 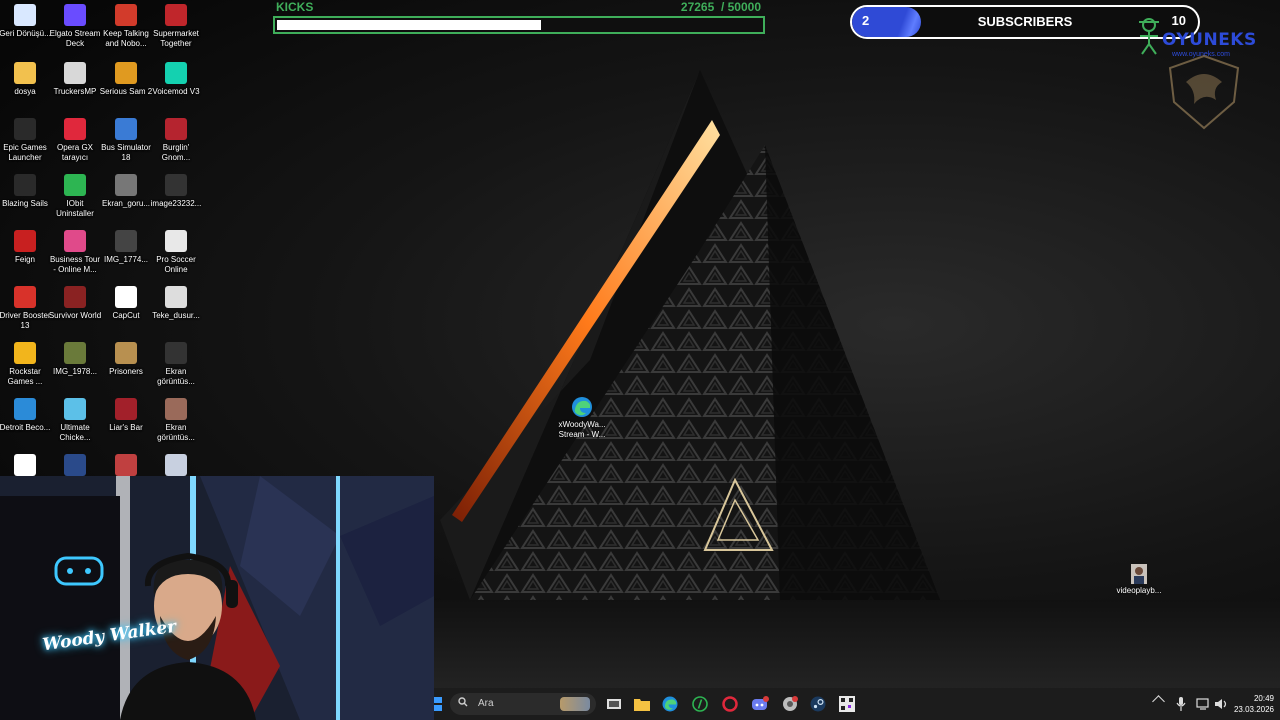 What do you see at coordinates (1149, 36) in the screenshot?
I see `mascot-icon` at bounding box center [1149, 36].